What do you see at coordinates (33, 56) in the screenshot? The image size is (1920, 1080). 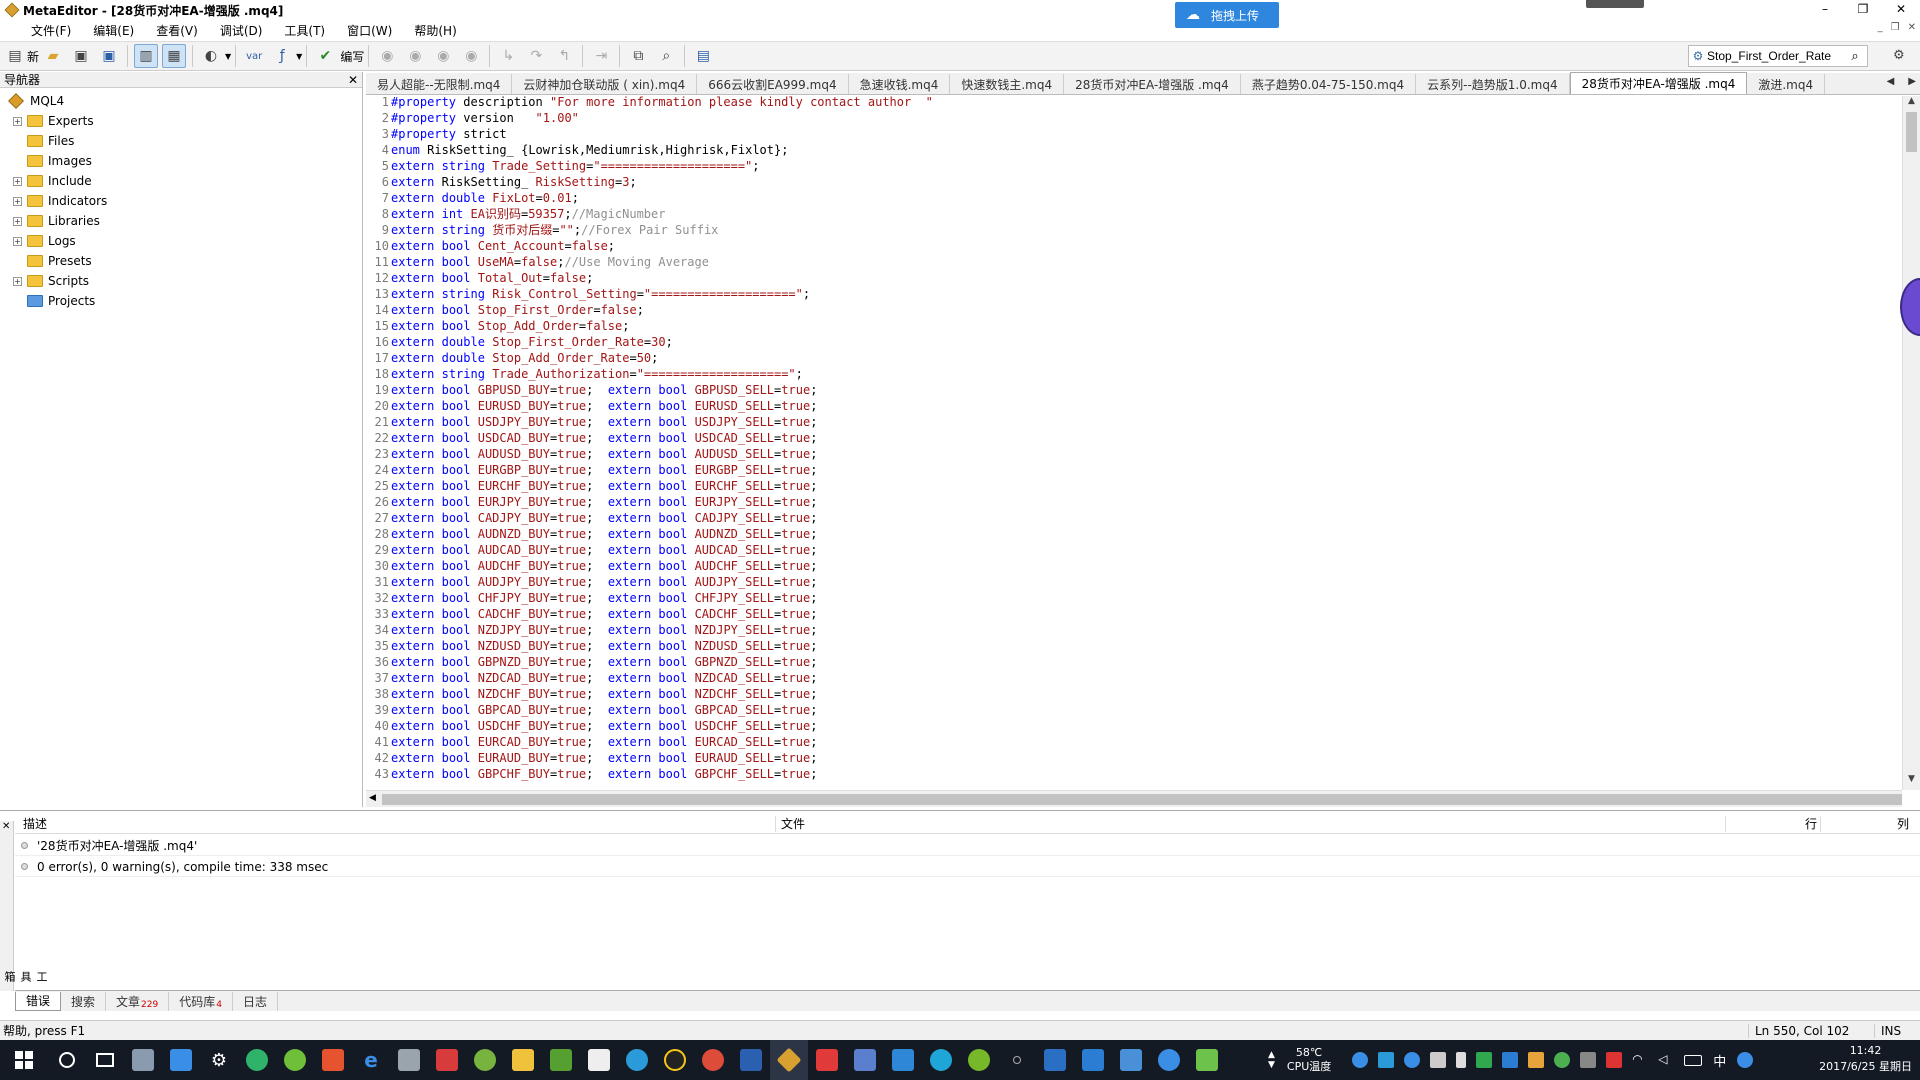 I see `new-button-label: 新` at bounding box center [33, 56].